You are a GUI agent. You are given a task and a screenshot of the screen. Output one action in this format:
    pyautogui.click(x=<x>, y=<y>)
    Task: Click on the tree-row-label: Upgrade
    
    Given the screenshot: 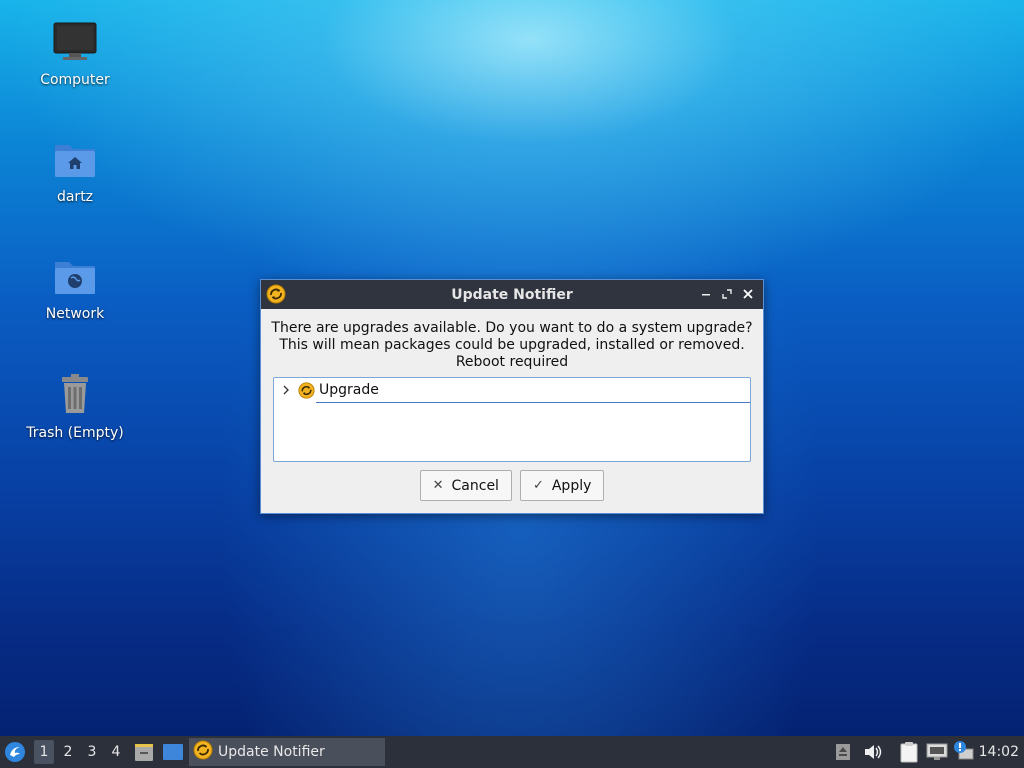 What is the action you would take?
    pyautogui.click(x=533, y=390)
    